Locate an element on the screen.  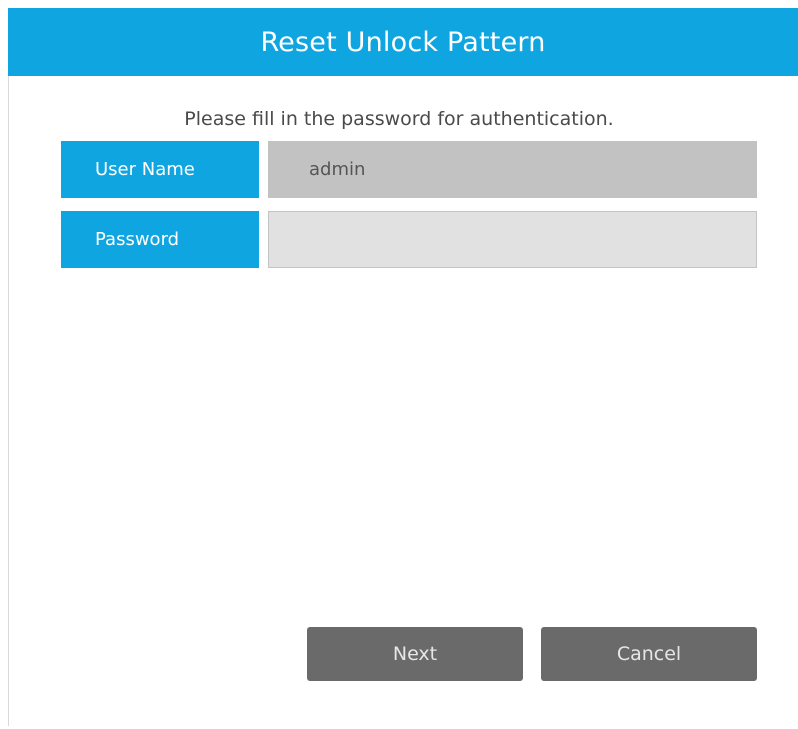
dialog-title-bar: Reset Unlock Pattern is located at coordinates (403, 42).